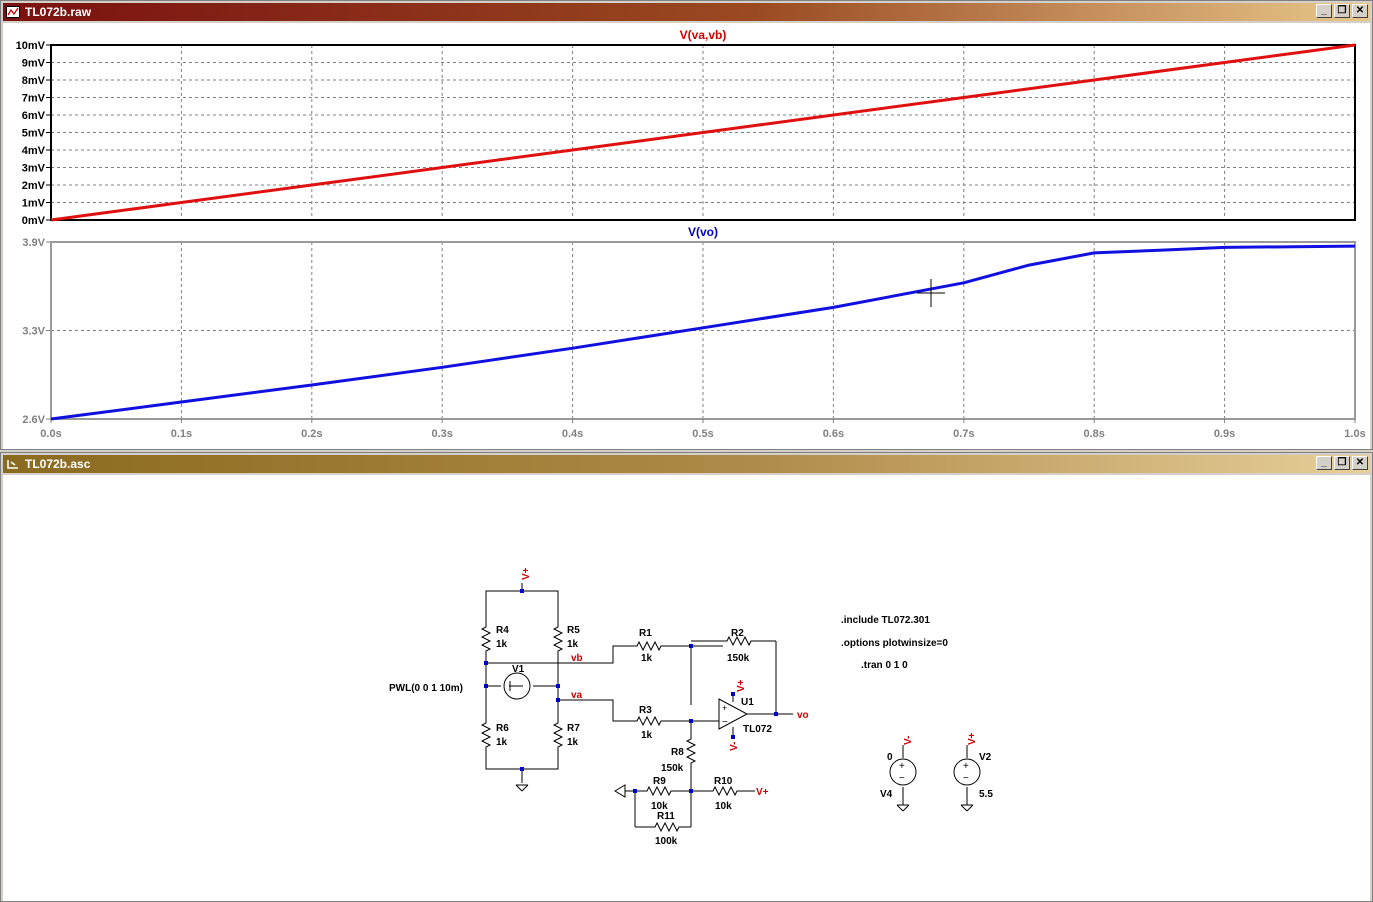  Describe the element at coordinates (649, 721) in the screenshot. I see `resistor-r3` at that location.